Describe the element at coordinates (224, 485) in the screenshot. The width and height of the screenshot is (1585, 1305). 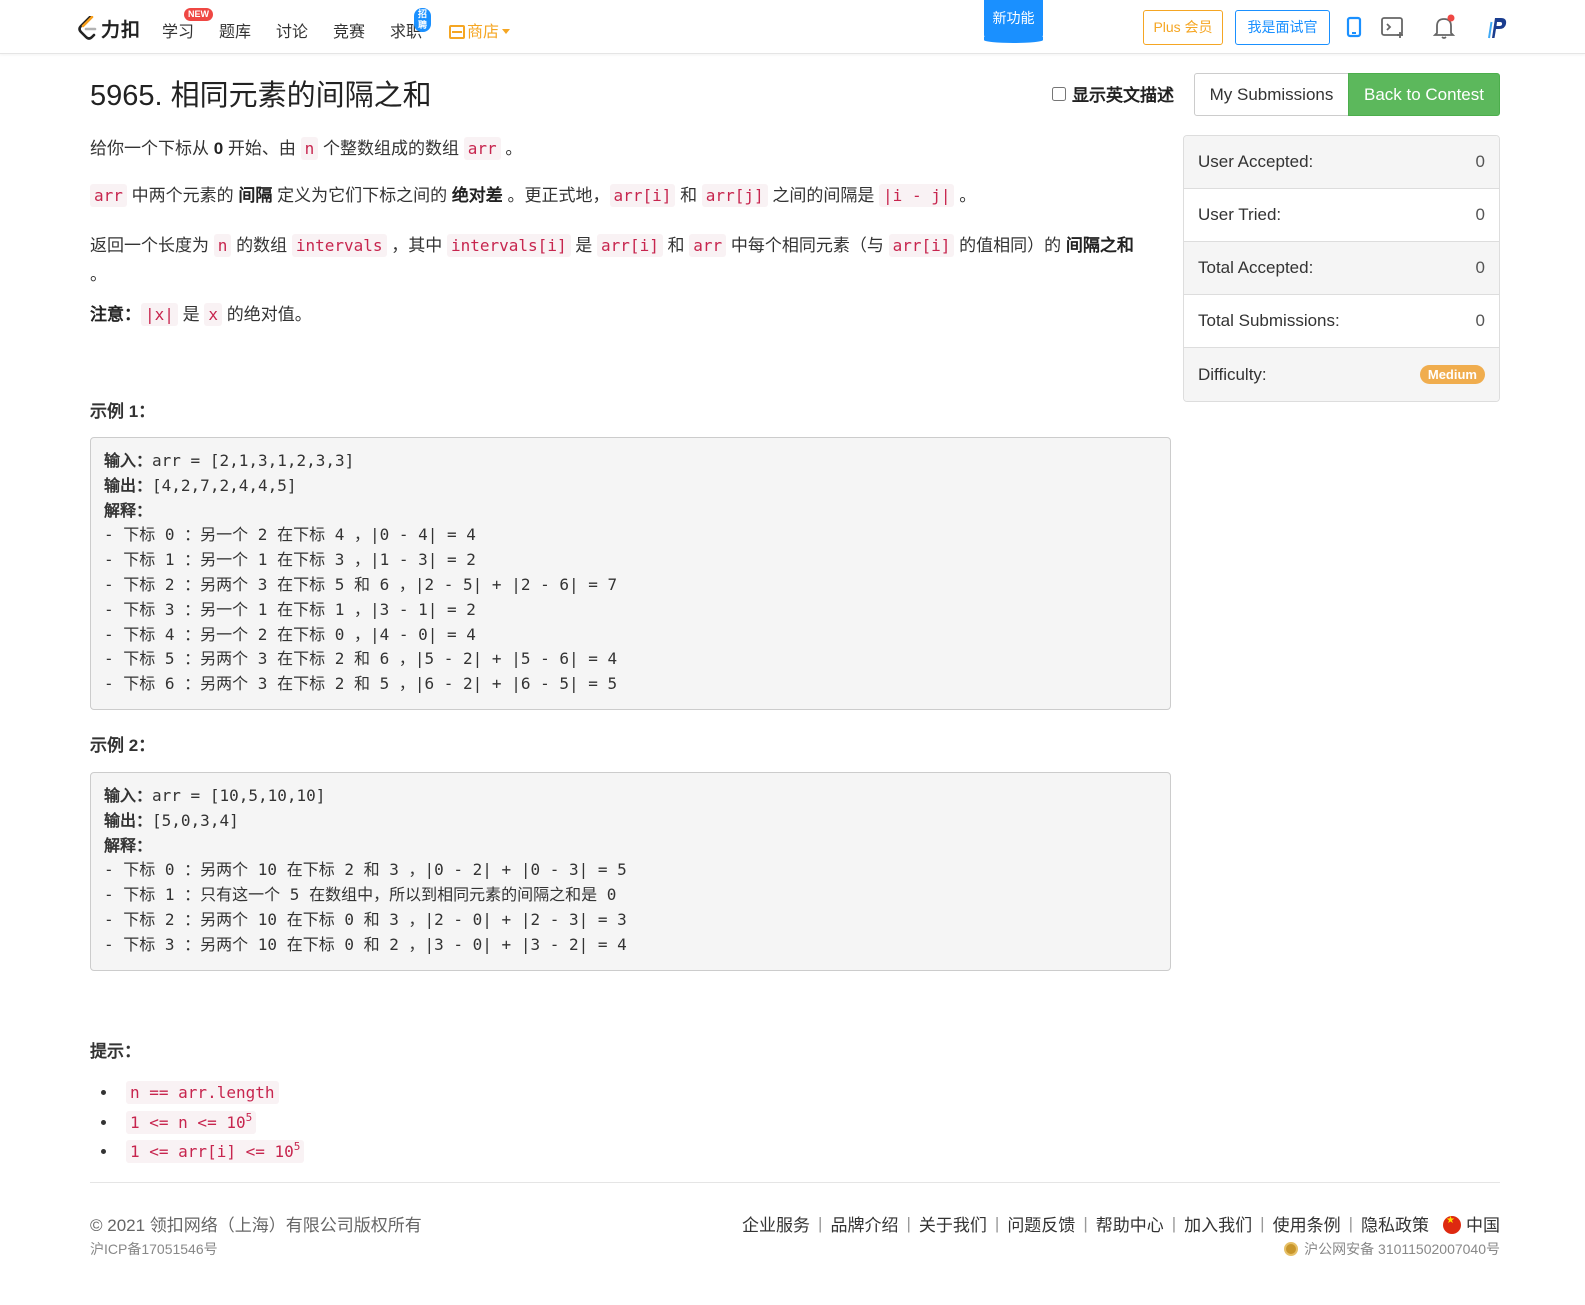
I see `output-value: [4,2,7,2,4,4,5]` at that location.